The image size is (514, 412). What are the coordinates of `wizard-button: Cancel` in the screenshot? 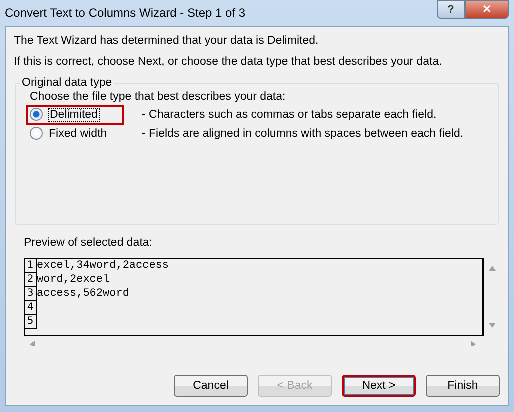 It's located at (211, 386).